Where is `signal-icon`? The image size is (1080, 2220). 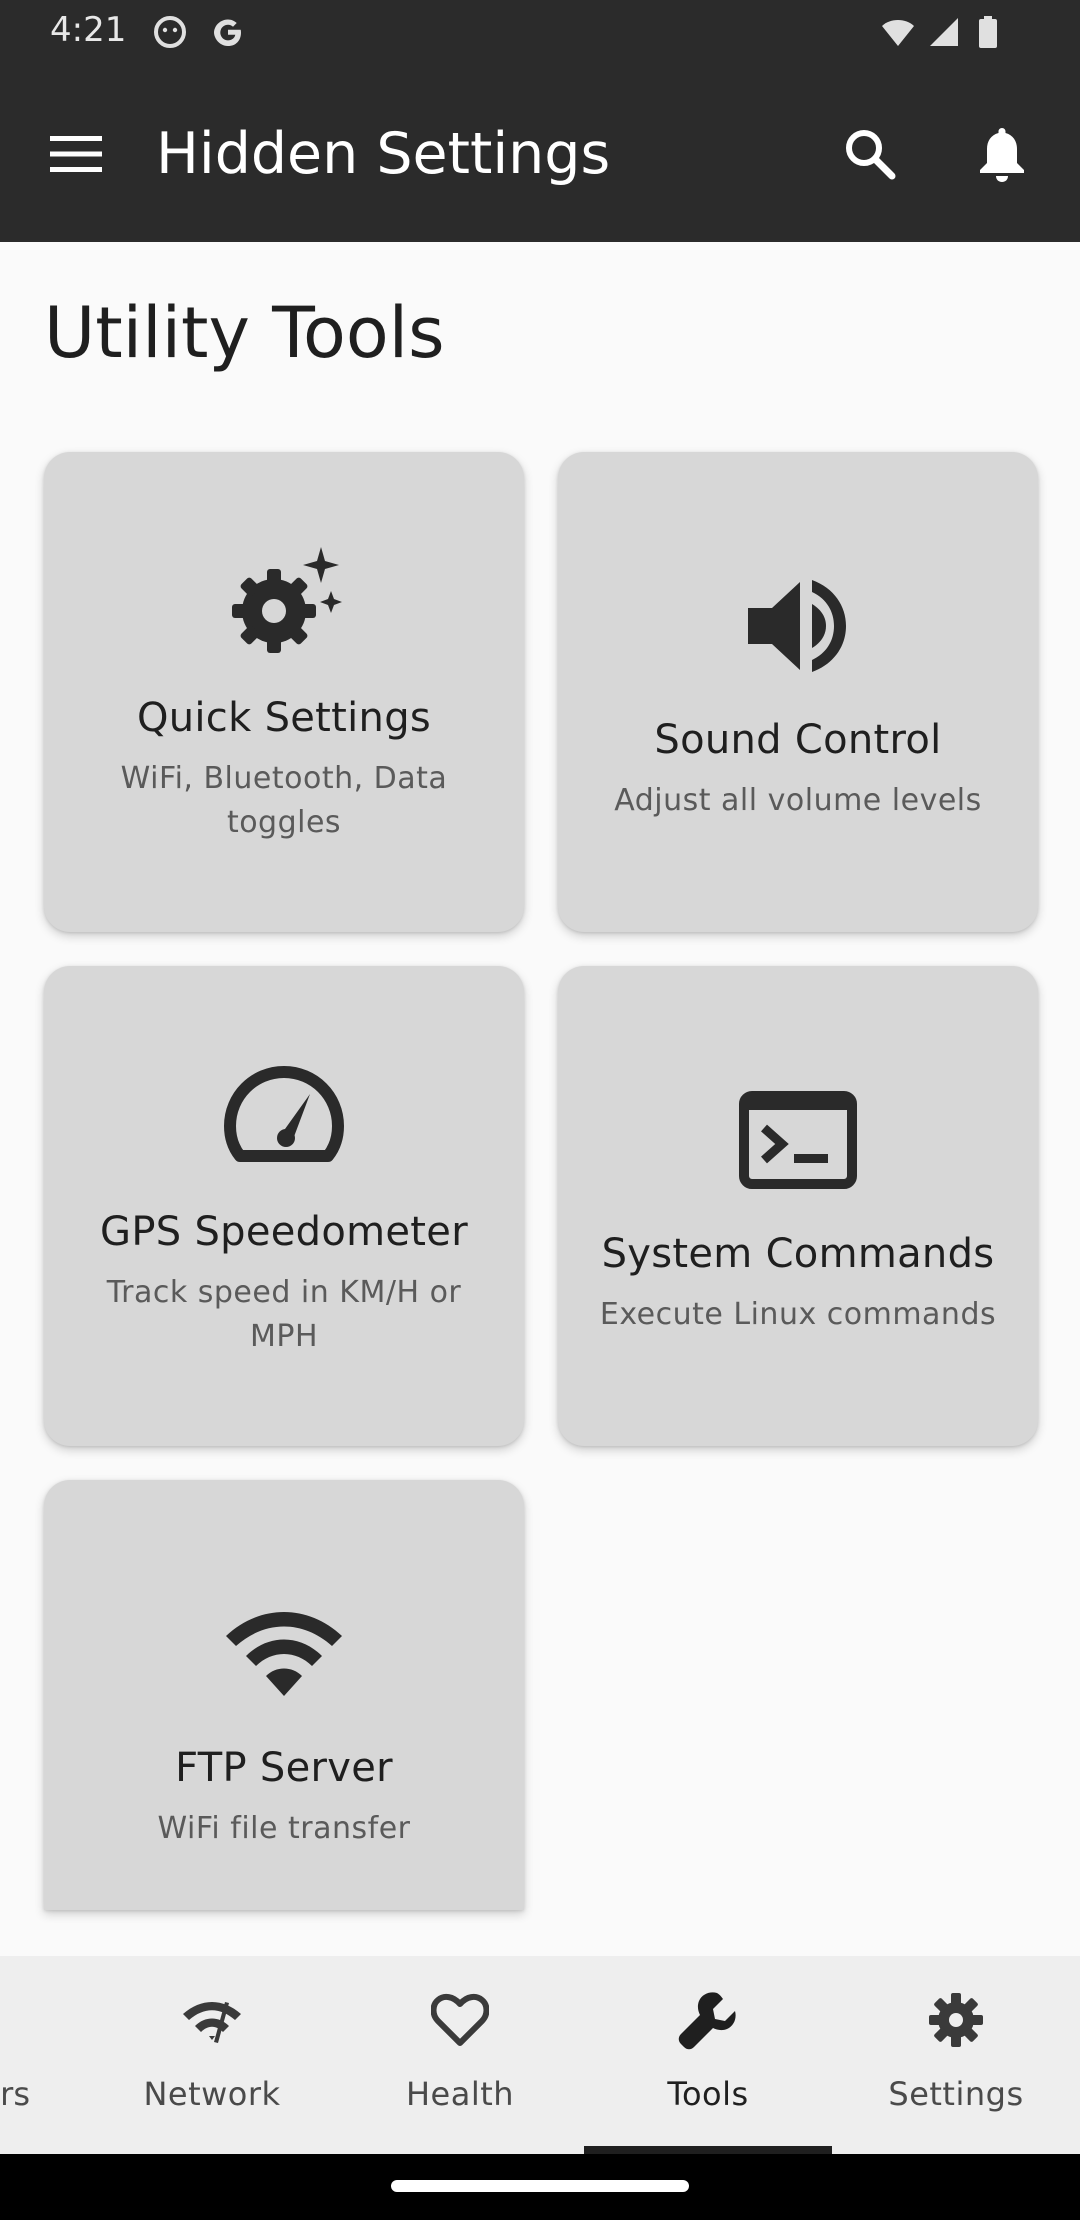
signal-icon is located at coordinates (944, 32).